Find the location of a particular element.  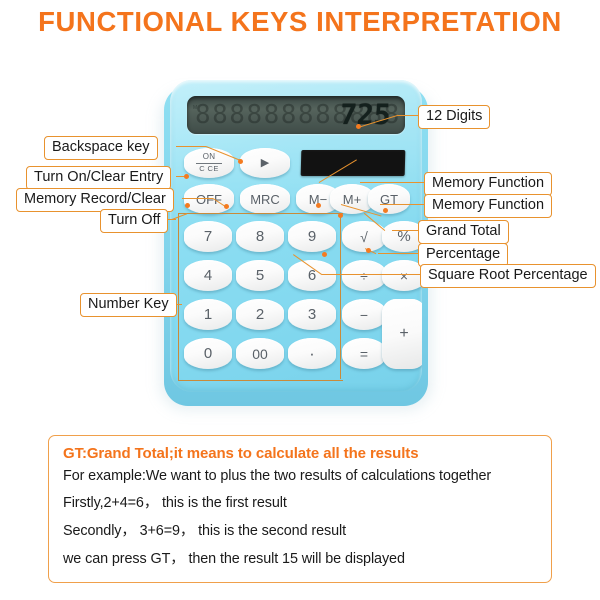

key-equals: = is located at coordinates (364, 353).